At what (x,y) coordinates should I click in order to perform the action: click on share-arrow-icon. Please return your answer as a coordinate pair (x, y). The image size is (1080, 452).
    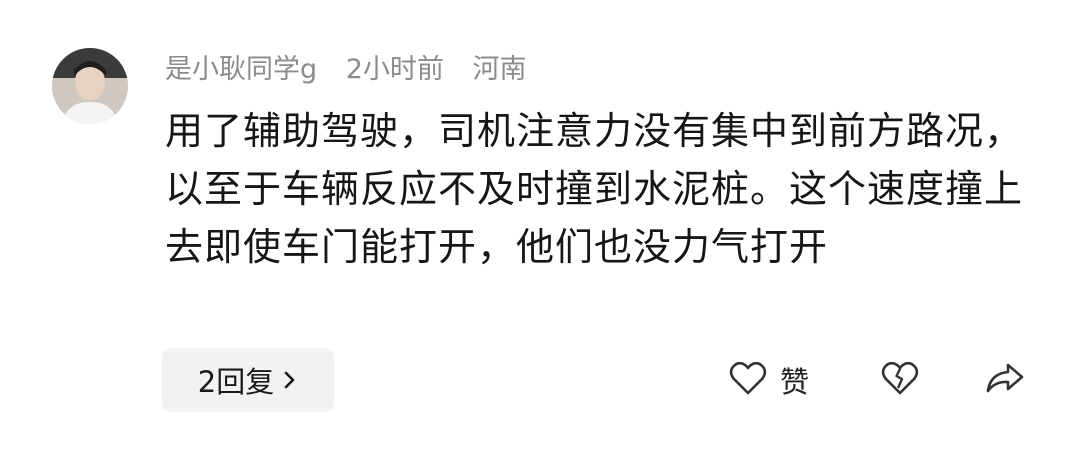
    Looking at the image, I should click on (1005, 380).